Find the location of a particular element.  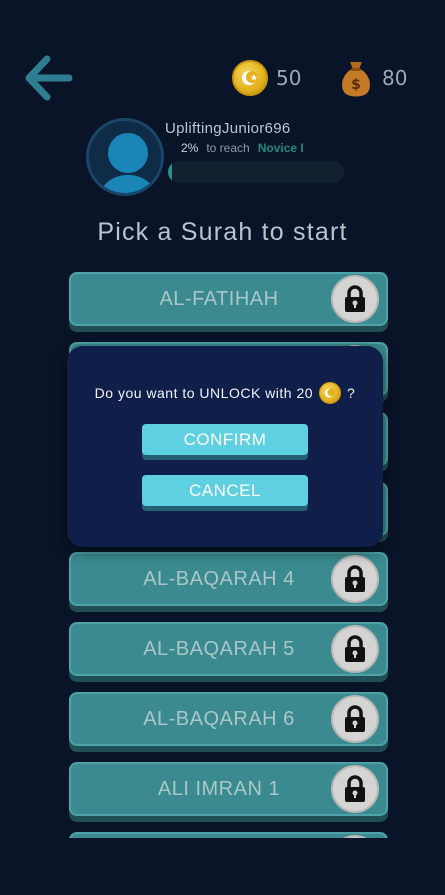

next-rank: Novice I is located at coordinates (280, 148).